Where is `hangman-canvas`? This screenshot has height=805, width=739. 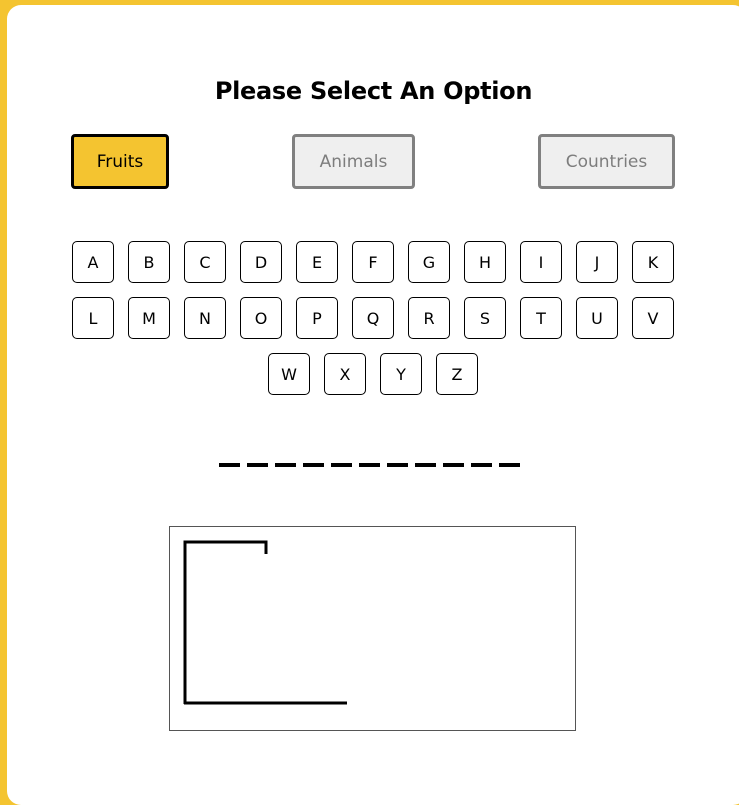 hangman-canvas is located at coordinates (372, 628).